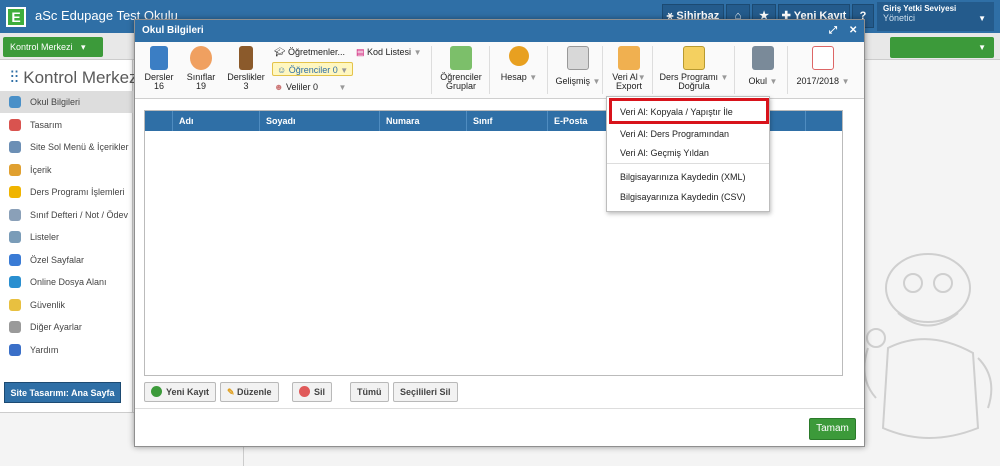 The height and width of the screenshot is (466, 1000). What do you see at coordinates (76, 77) in the screenshot?
I see `sidebar-title: ⫶⫶ Kontrol Merkezi` at bounding box center [76, 77].